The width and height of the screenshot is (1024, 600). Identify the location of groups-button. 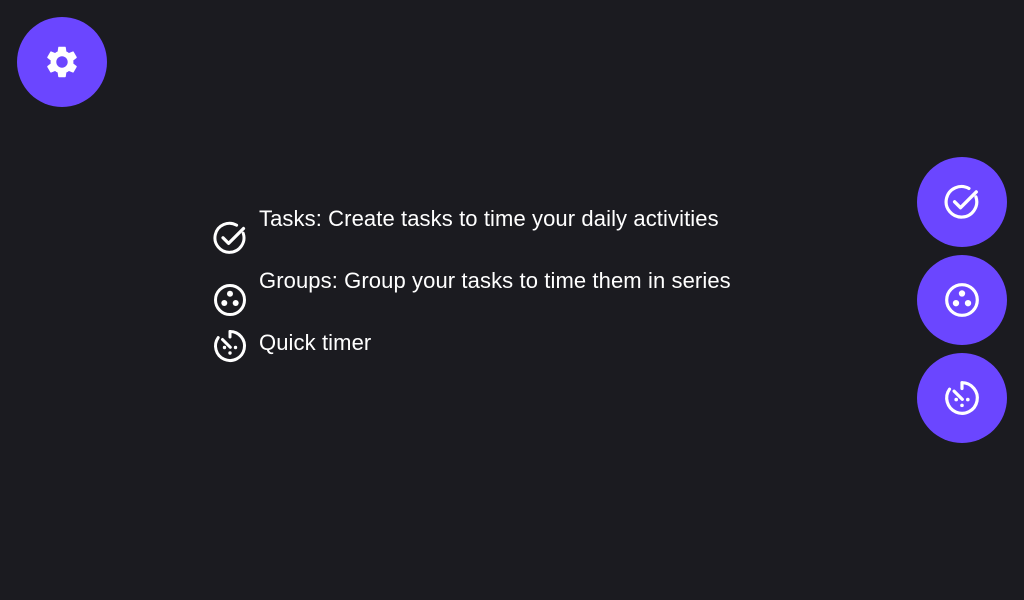
(962, 300).